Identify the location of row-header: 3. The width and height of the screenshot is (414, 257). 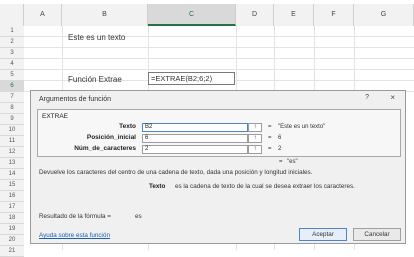
(12, 53).